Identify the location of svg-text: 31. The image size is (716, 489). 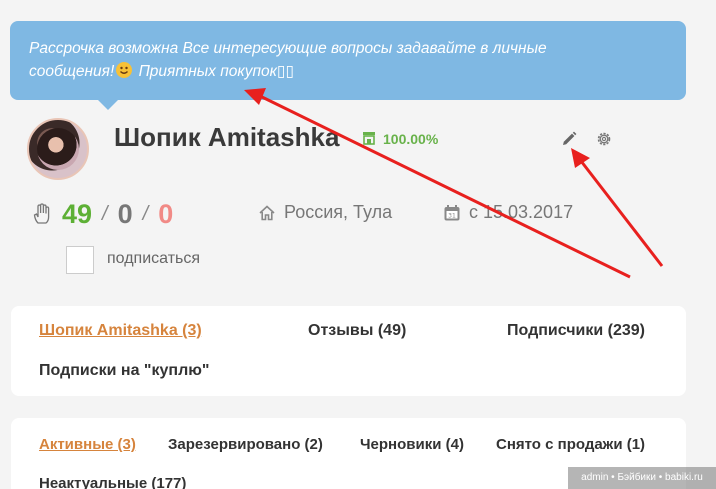
(452, 215).